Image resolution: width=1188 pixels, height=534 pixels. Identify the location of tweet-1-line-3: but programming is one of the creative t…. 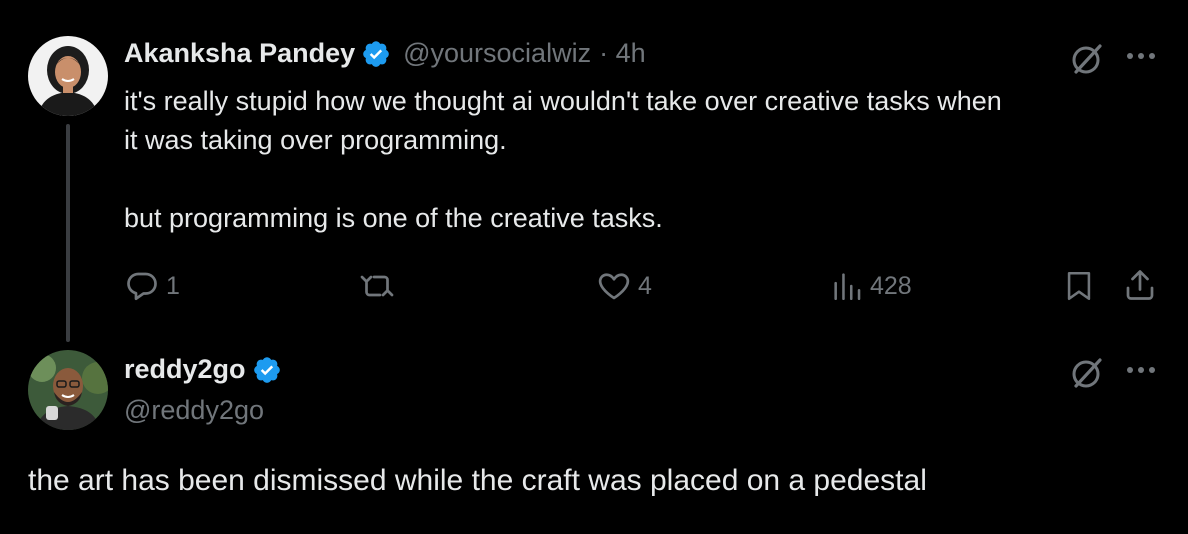
(393, 218).